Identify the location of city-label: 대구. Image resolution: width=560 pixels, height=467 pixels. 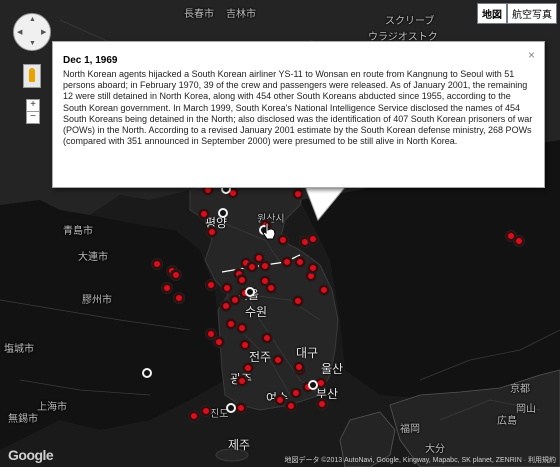
(307, 353).